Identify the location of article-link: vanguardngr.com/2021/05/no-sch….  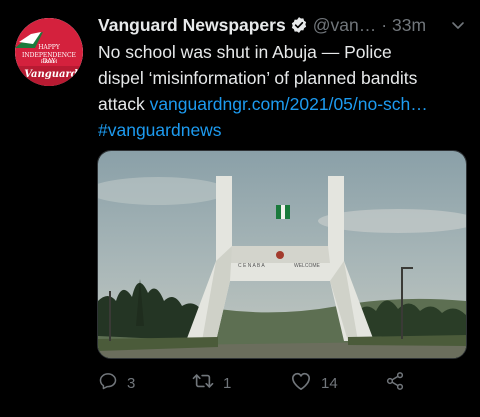
(289, 104).